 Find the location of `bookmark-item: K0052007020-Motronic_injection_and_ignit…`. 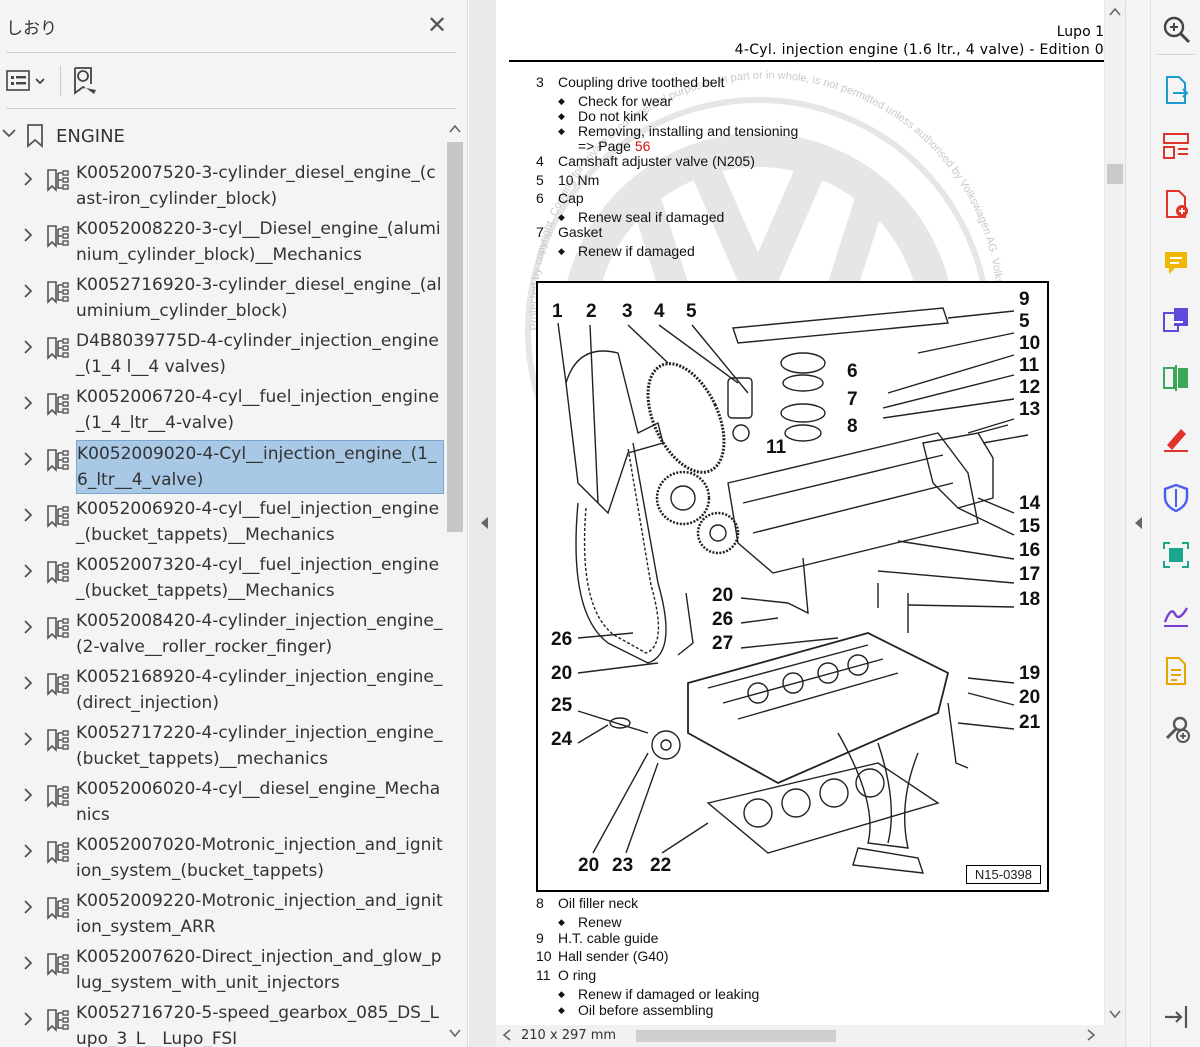

bookmark-item: K0052007020-Motronic_injection_and_ignit… is located at coordinates (222, 860).